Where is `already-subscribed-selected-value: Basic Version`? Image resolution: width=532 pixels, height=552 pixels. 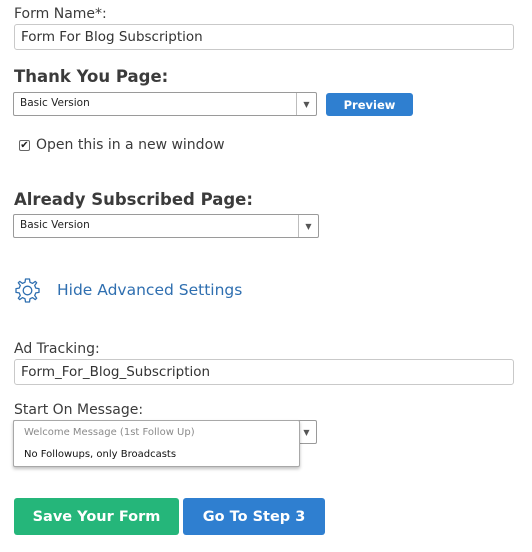
already-subscribed-selected-value: Basic Version is located at coordinates (55, 225).